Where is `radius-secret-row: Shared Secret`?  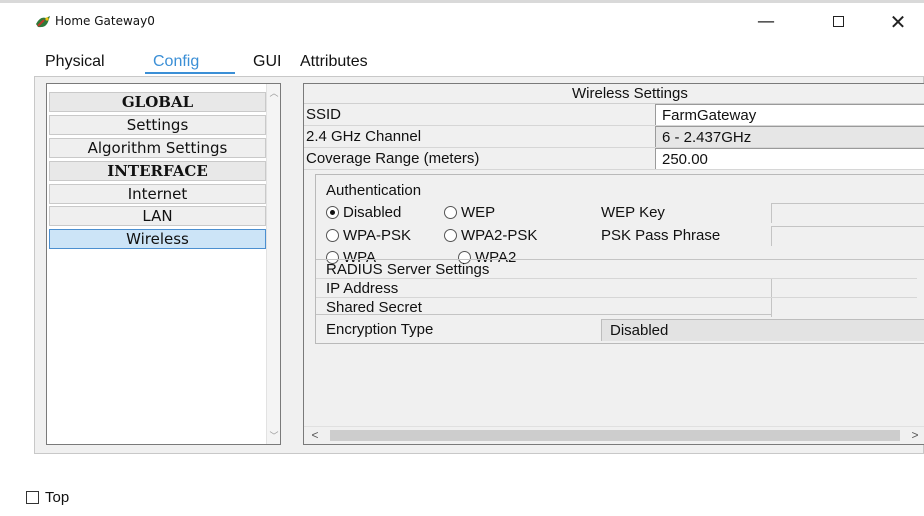 radius-secret-row: Shared Secret is located at coordinates (620, 307).